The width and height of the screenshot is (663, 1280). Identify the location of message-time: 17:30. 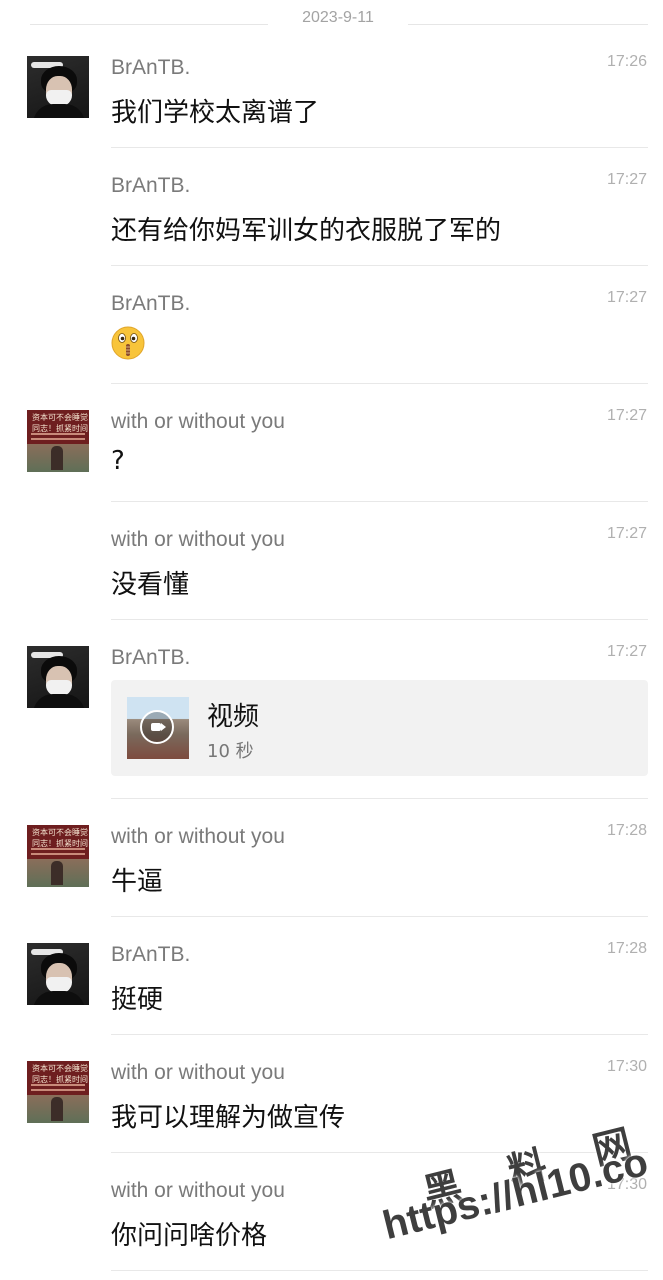
(626, 1066).